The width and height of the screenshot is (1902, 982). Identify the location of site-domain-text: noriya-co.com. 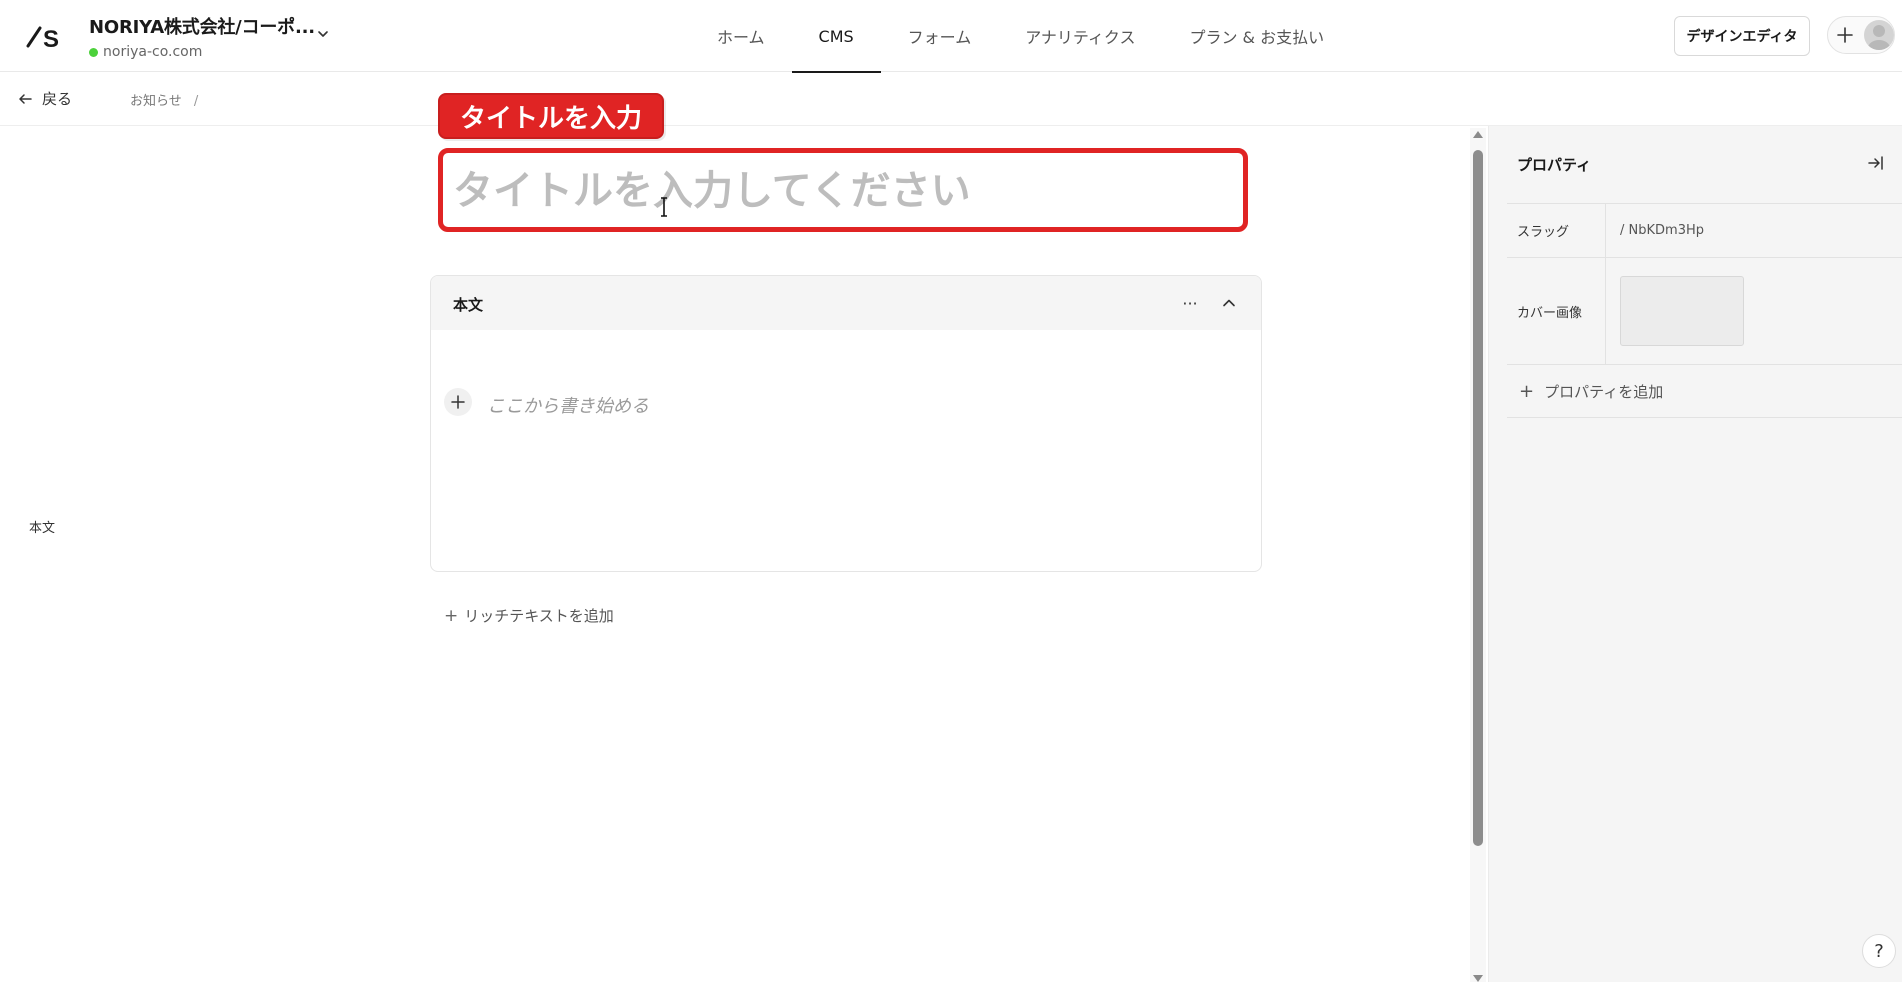
(153, 52).